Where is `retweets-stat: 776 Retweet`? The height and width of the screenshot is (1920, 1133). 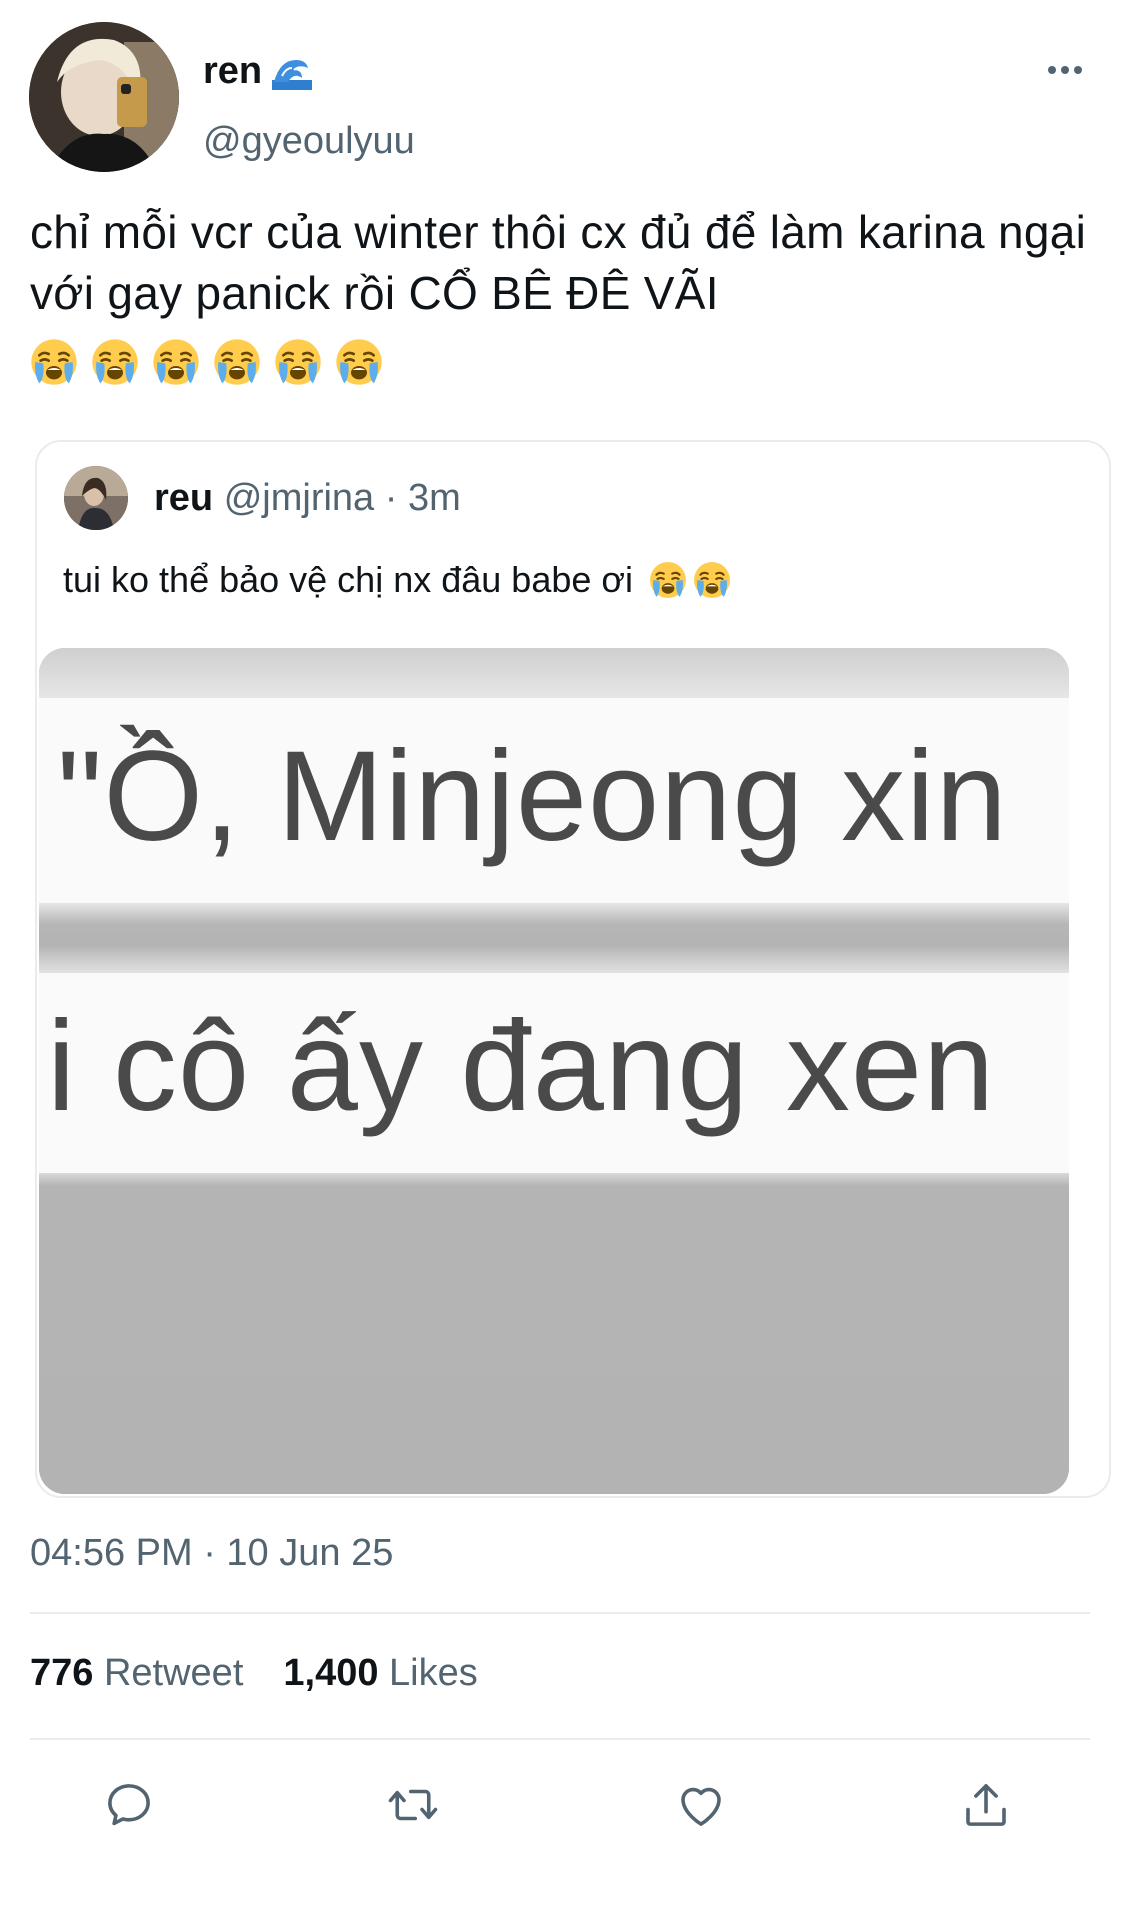
retweets-stat: 776 Retweet is located at coordinates (136, 1673).